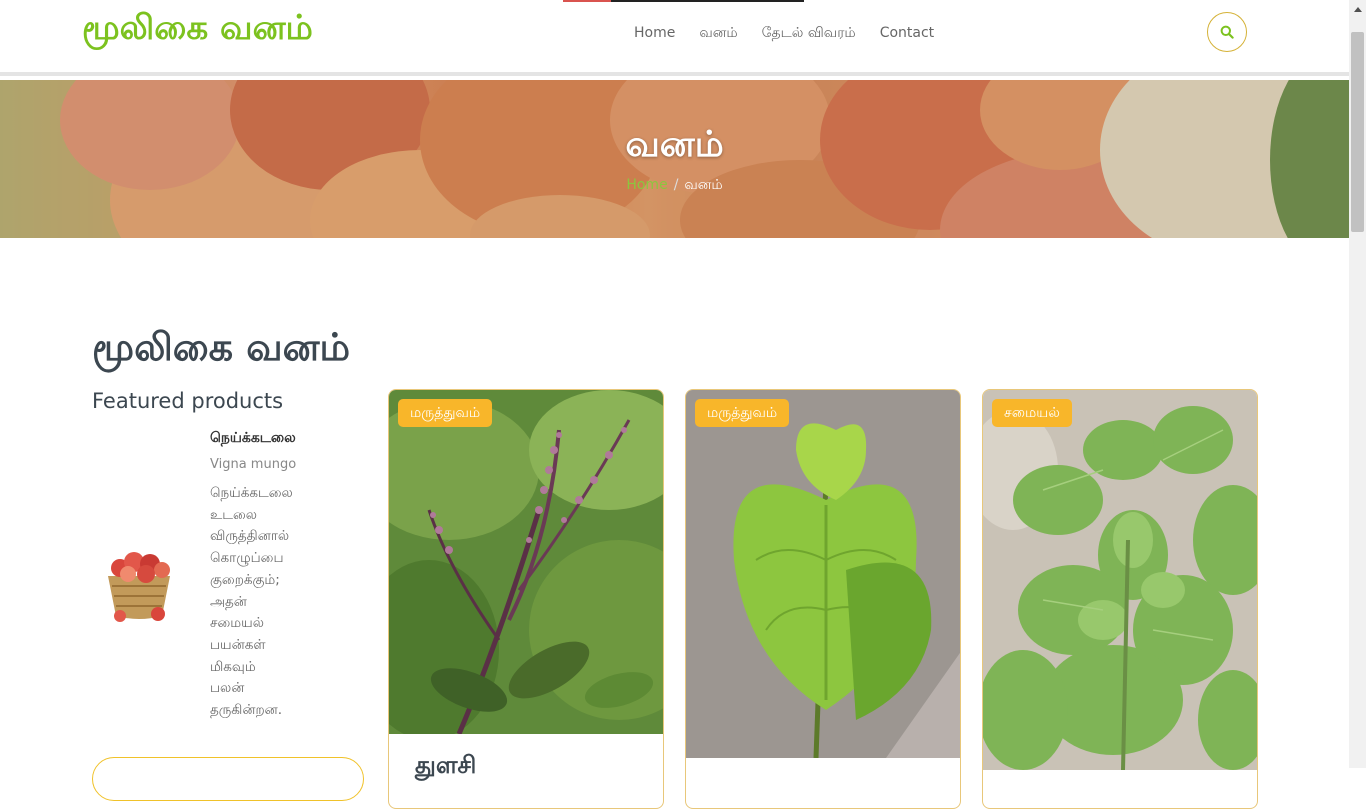 This screenshot has height=809, width=1366. Describe the element at coordinates (1357, 384) in the screenshot. I see `page-scrollbar` at that location.